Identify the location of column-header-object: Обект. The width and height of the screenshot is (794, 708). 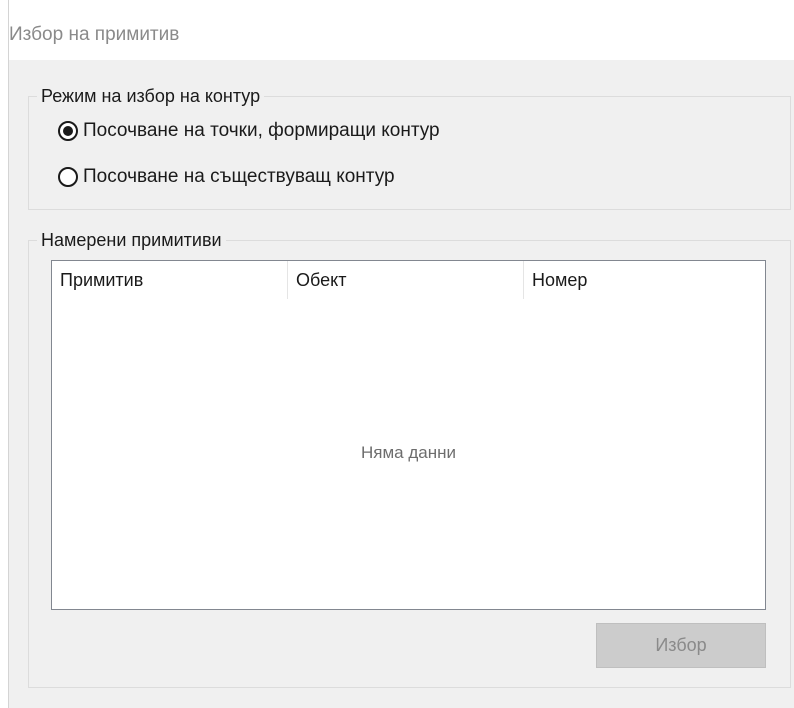
(406, 280).